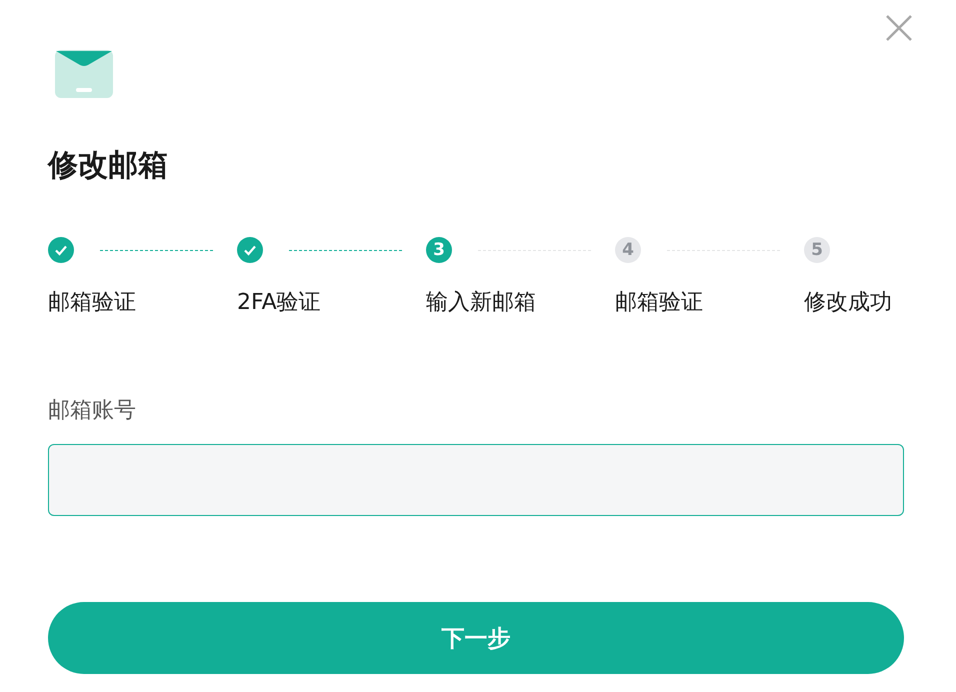  Describe the element at coordinates (476, 638) in the screenshot. I see `next-button: 下一步` at that location.